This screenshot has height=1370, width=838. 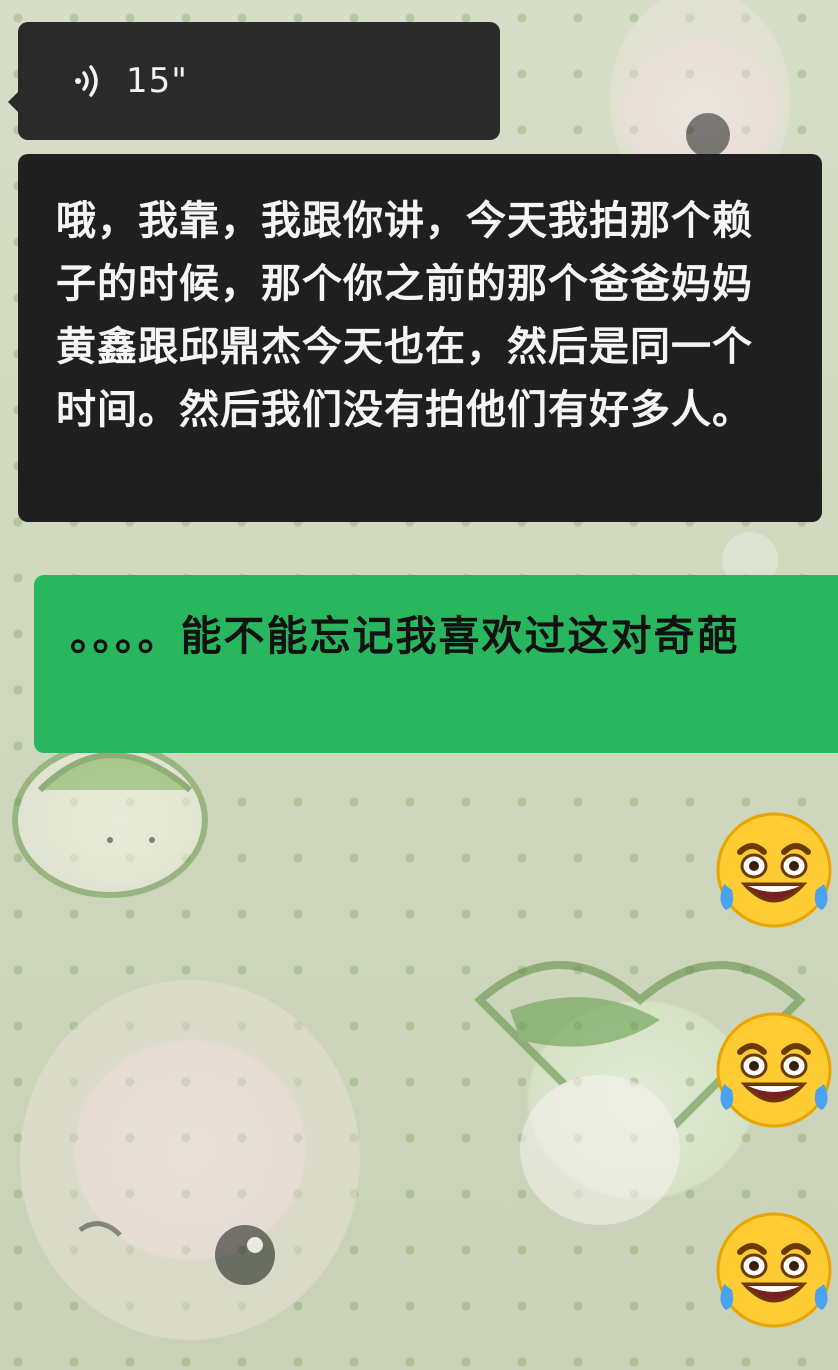 What do you see at coordinates (254, 81) in the screenshot?
I see `voice-message-bubble: 15"` at bounding box center [254, 81].